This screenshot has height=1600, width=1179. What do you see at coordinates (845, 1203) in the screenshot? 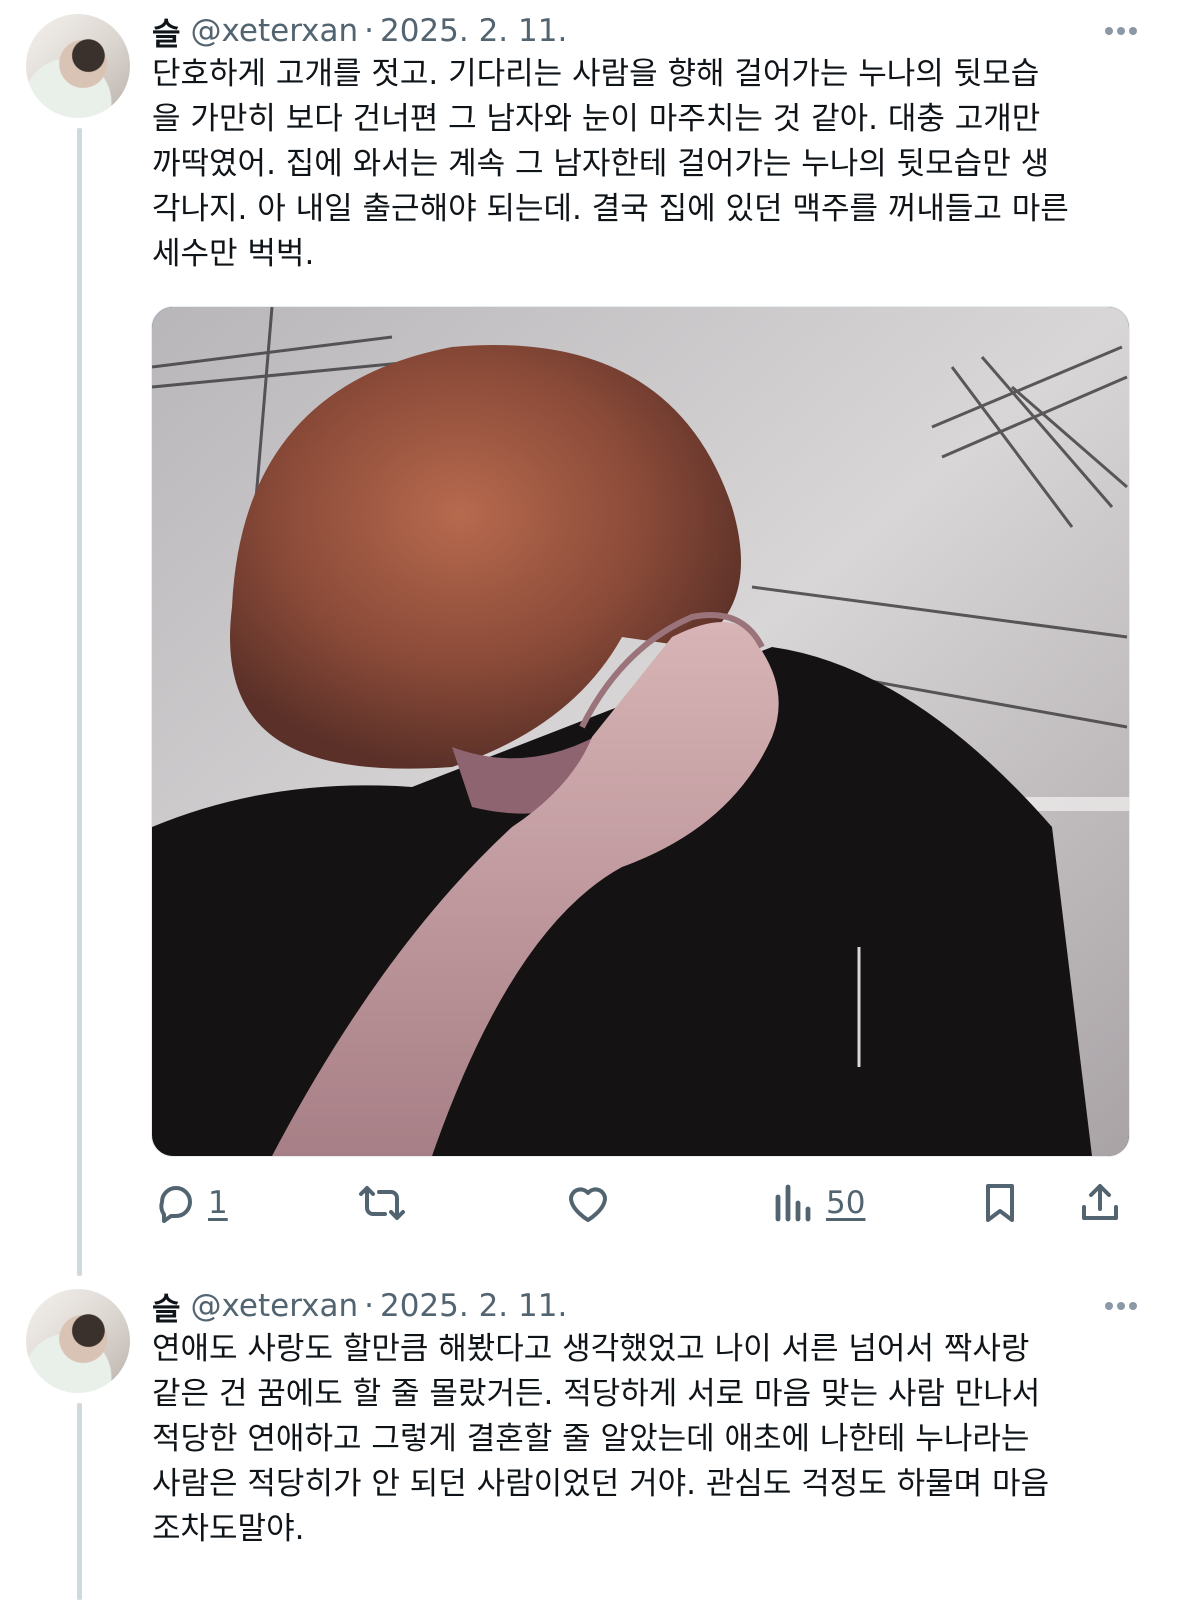
I see `views-count: 50` at bounding box center [845, 1203].